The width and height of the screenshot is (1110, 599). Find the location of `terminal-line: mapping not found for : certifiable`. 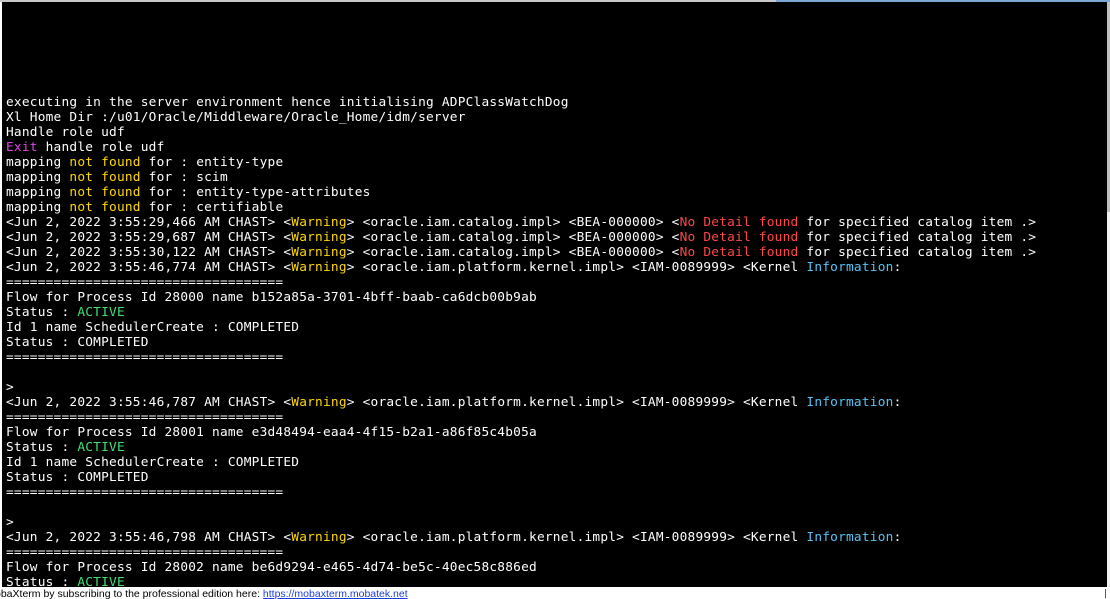

terminal-line: mapping not found for : certifiable is located at coordinates (556, 207).